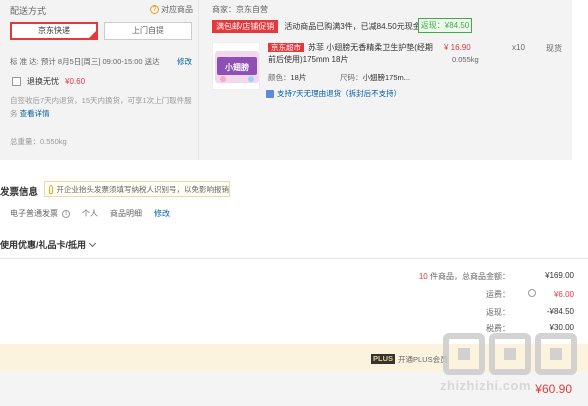 This screenshot has height=406, width=588. What do you see at coordinates (103, 107) in the screenshot?
I see `return-service-desc: 自签收后7天内退货，15天内换货，可享1次上门取件服务 查看详情` at bounding box center [103, 107].